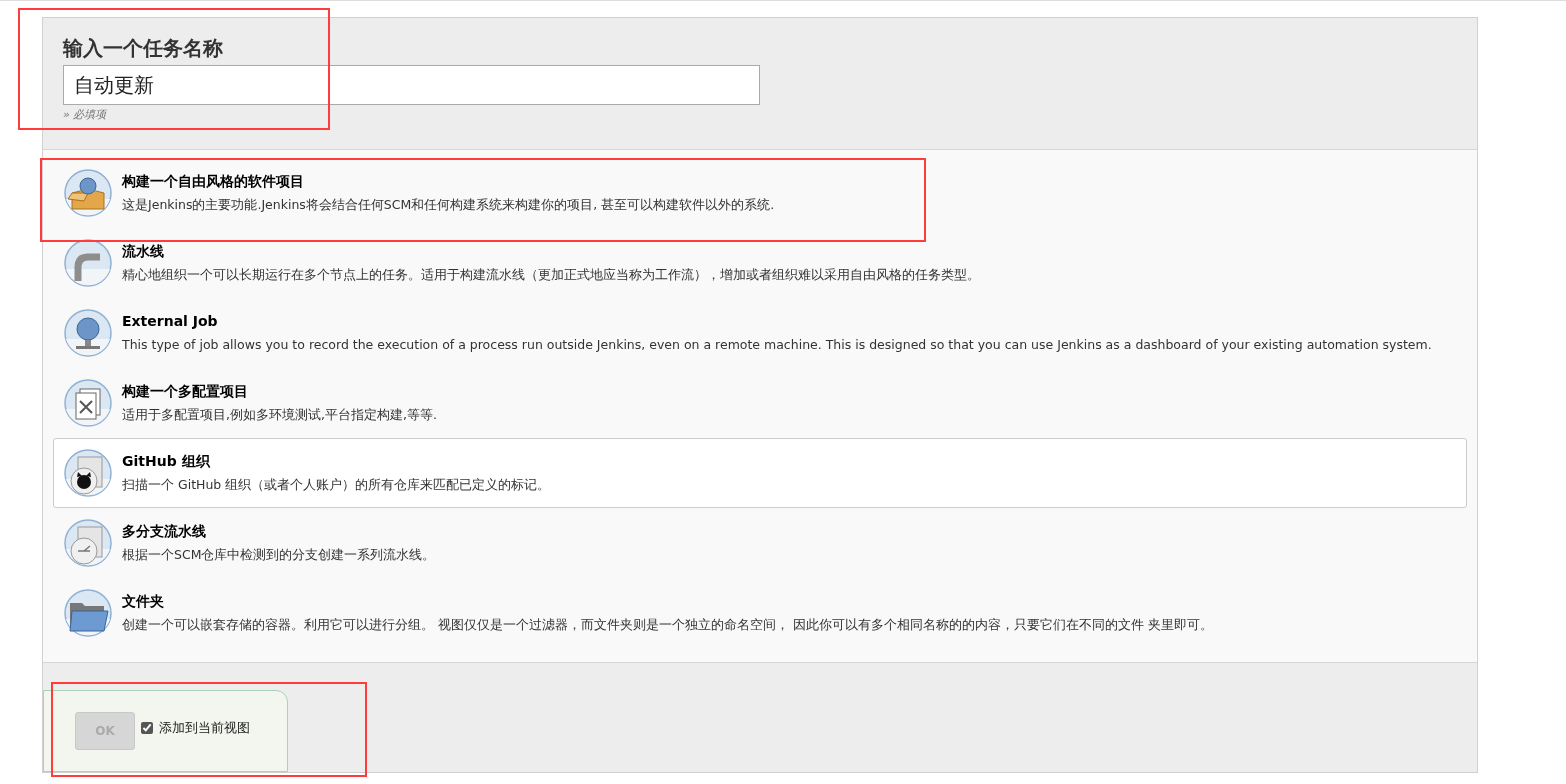  I want to click on box-icon, so click(88, 193).